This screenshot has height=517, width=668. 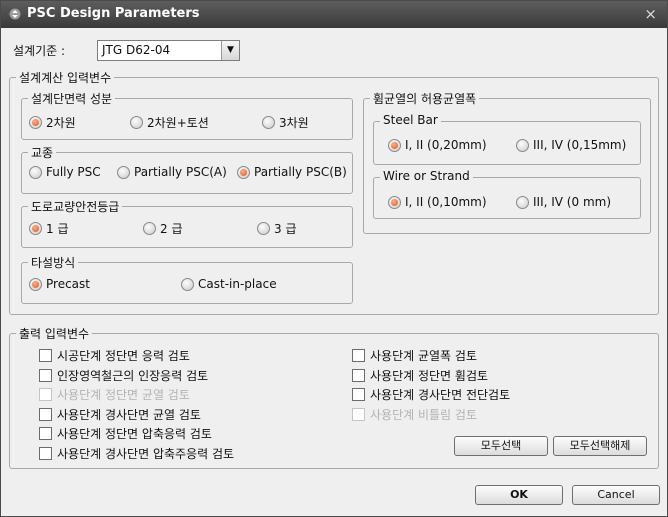 I want to click on safety-grade-option-label: 3 급, so click(x=285, y=229).